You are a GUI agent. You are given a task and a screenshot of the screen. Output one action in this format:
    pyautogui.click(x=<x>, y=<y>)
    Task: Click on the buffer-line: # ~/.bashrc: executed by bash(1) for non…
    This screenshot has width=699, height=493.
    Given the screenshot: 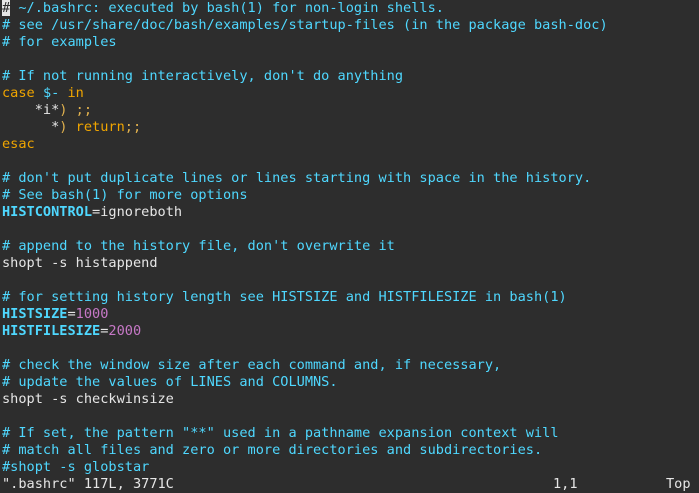 What is the action you would take?
    pyautogui.click(x=350, y=8)
    